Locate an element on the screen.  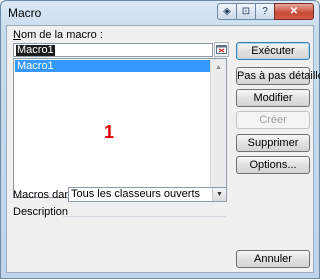
title-controls: ◈ ⊡ ? ✕ is located at coordinates (265, 11).